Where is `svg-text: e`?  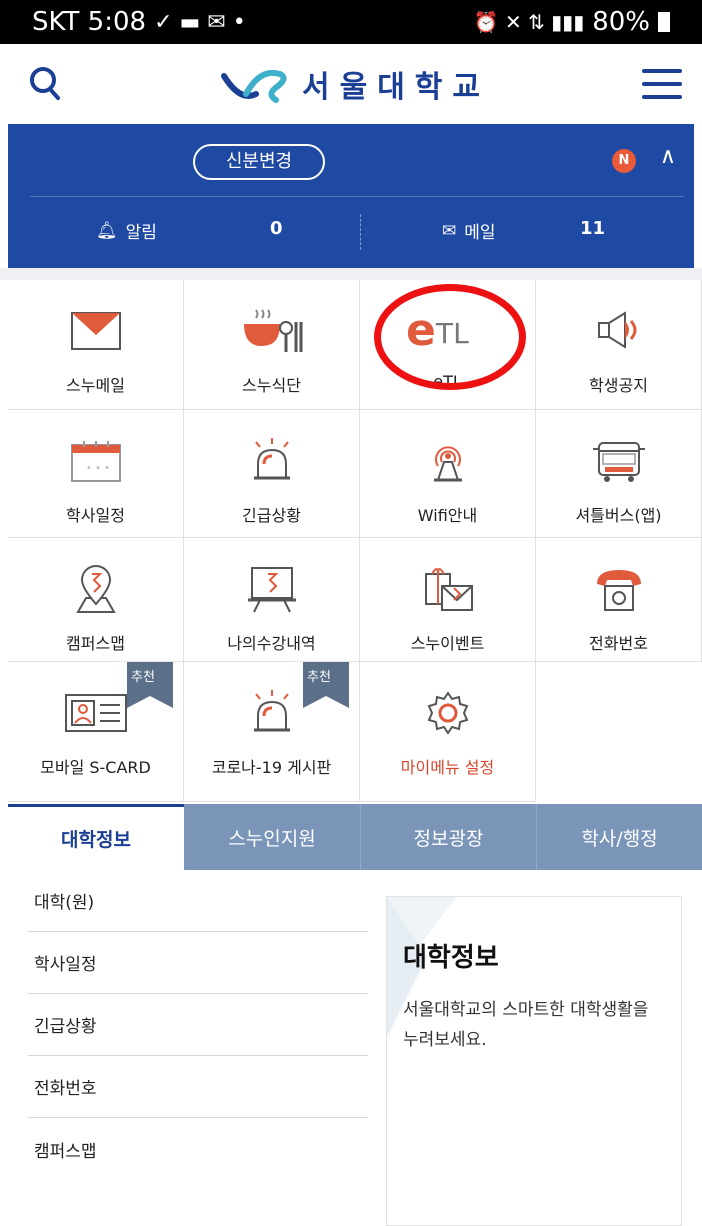
svg-text: e is located at coordinates (421, 331).